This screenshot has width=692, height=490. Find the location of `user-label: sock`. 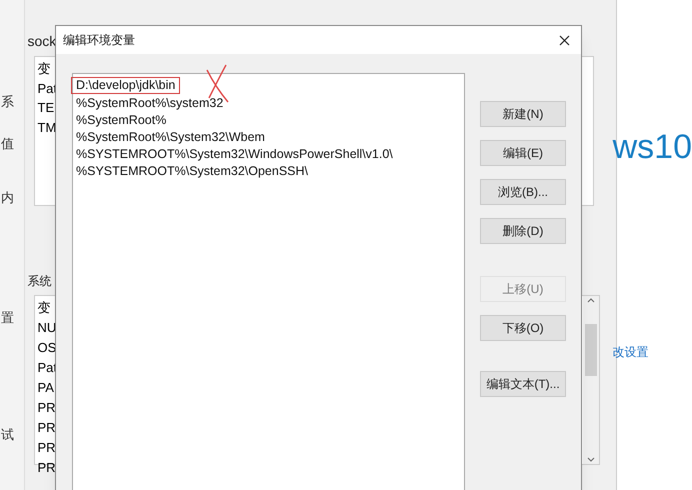

user-label: sock is located at coordinates (42, 41).